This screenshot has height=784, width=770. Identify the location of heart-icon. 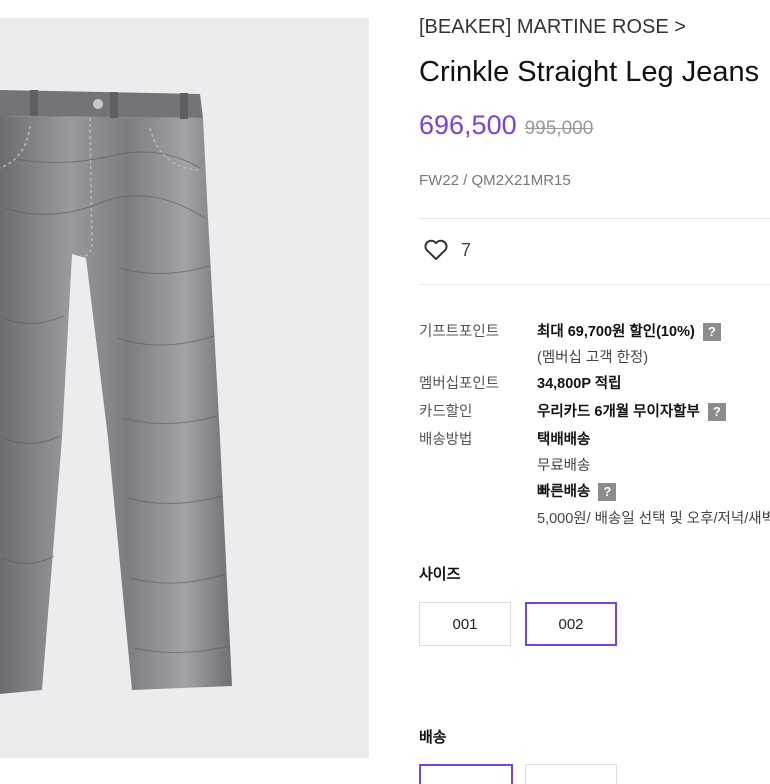
(436, 249).